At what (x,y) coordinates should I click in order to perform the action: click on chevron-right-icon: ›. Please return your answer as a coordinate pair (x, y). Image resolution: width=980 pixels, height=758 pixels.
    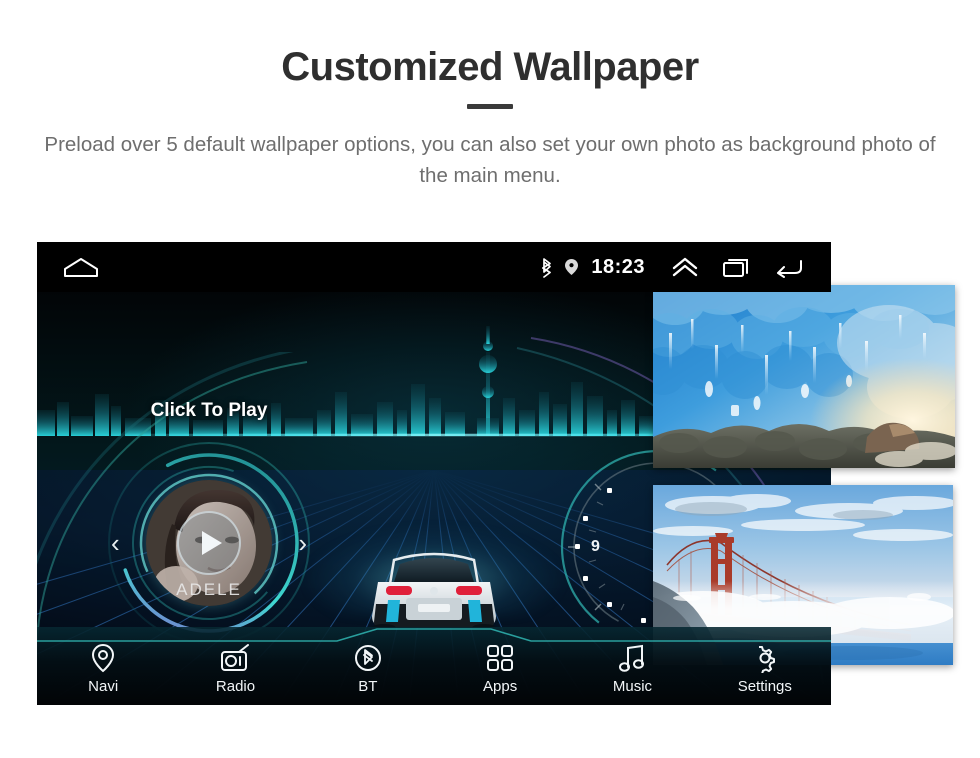
    Looking at the image, I should click on (302, 543).